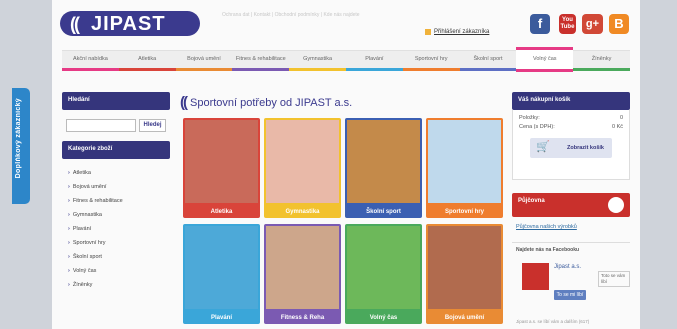  What do you see at coordinates (570, 295) in the screenshot?
I see `facebook-like-button: To se mi líbí` at bounding box center [570, 295].